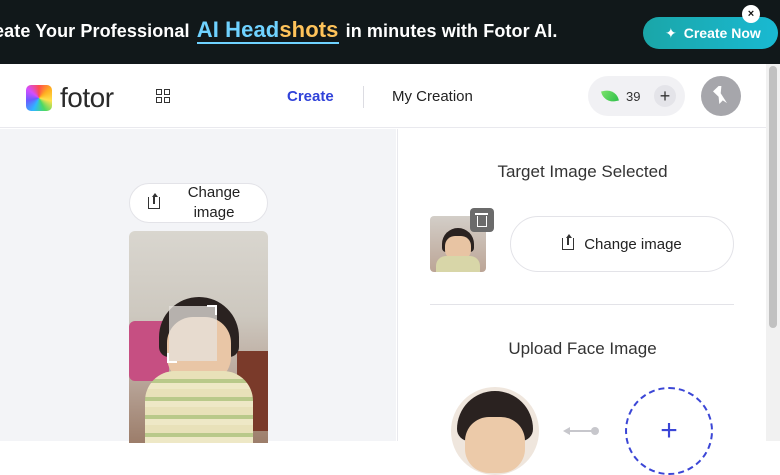 This screenshot has width=780, height=475. I want to click on change-target-image-label: Change image, so click(633, 244).